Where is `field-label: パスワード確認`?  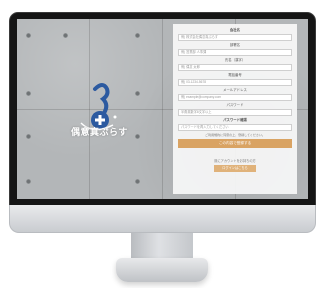 field-label: パスワード確認 is located at coordinates (235, 120).